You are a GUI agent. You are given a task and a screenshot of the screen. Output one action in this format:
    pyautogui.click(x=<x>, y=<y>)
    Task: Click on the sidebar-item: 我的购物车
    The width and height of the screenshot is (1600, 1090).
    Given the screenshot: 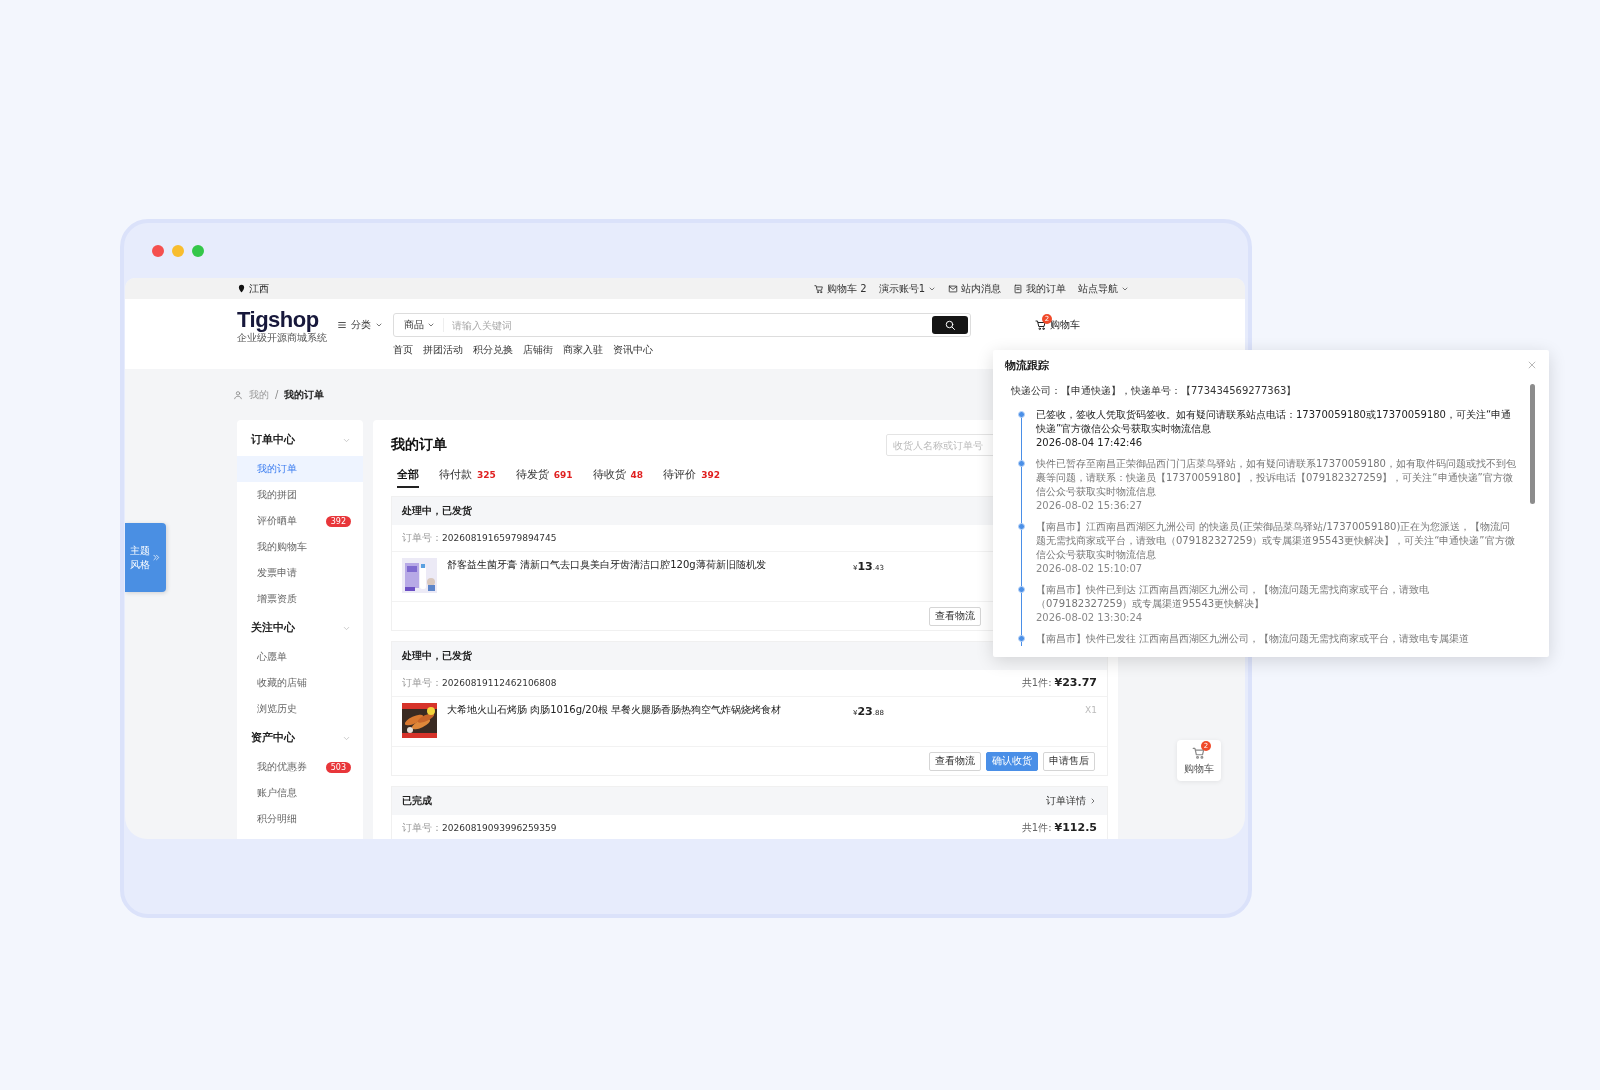 What is the action you would take?
    pyautogui.click(x=300, y=547)
    